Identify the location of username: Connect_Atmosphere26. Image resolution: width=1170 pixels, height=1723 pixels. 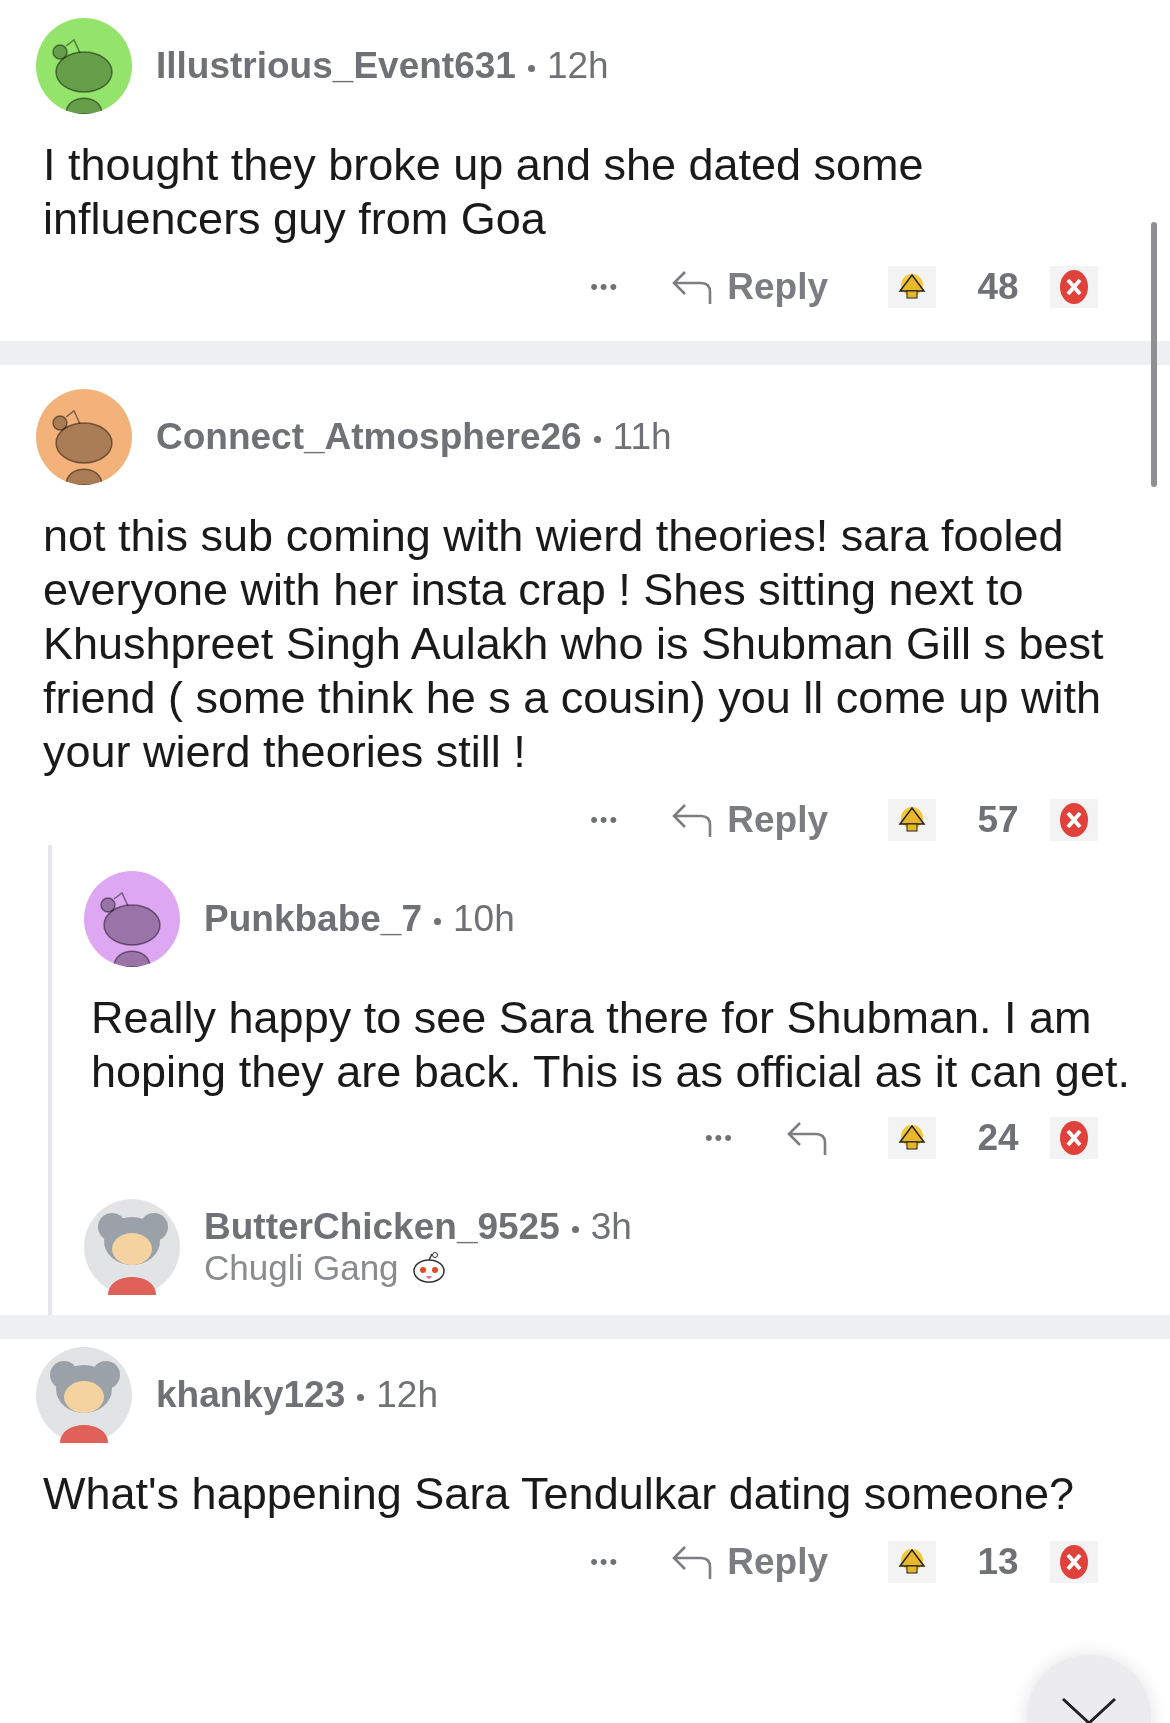
(369, 437).